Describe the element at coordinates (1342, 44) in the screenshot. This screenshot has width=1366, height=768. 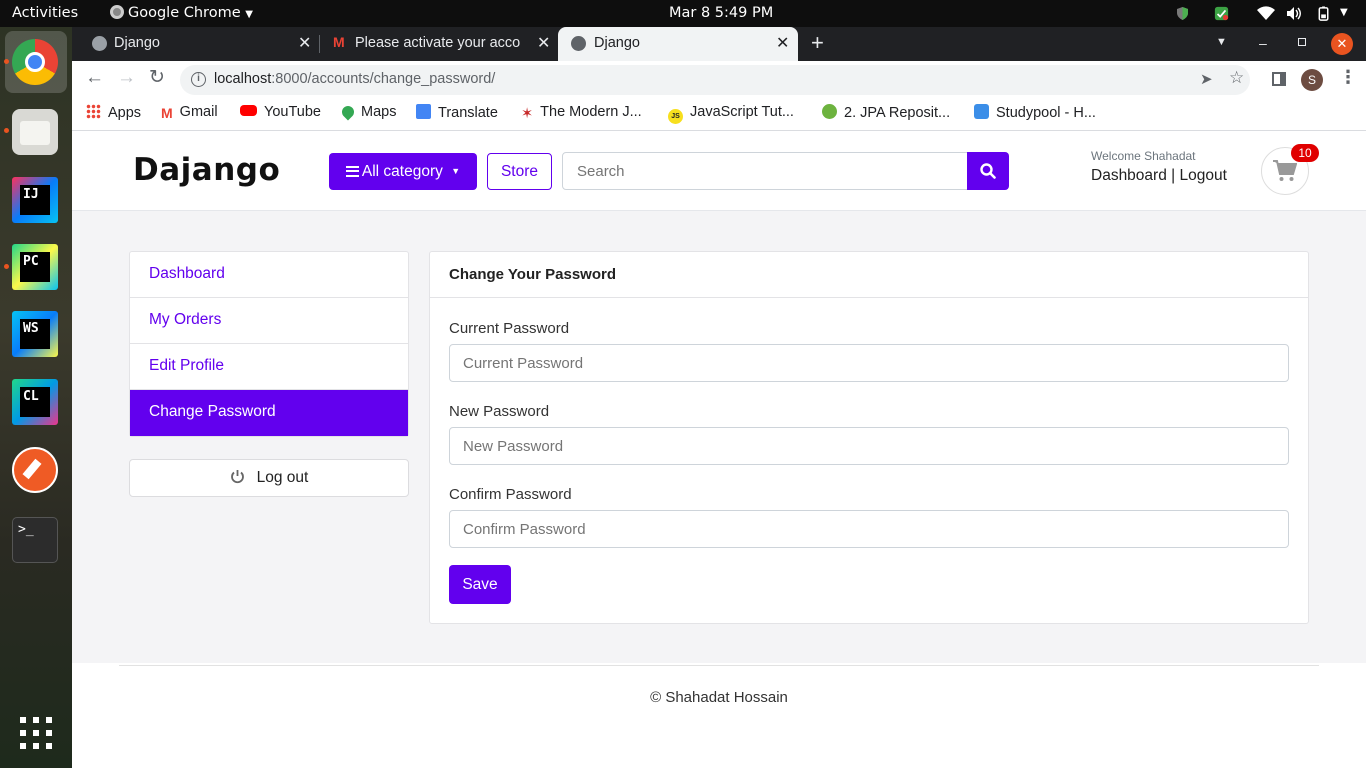
I see `close-window-button: ✕` at that location.